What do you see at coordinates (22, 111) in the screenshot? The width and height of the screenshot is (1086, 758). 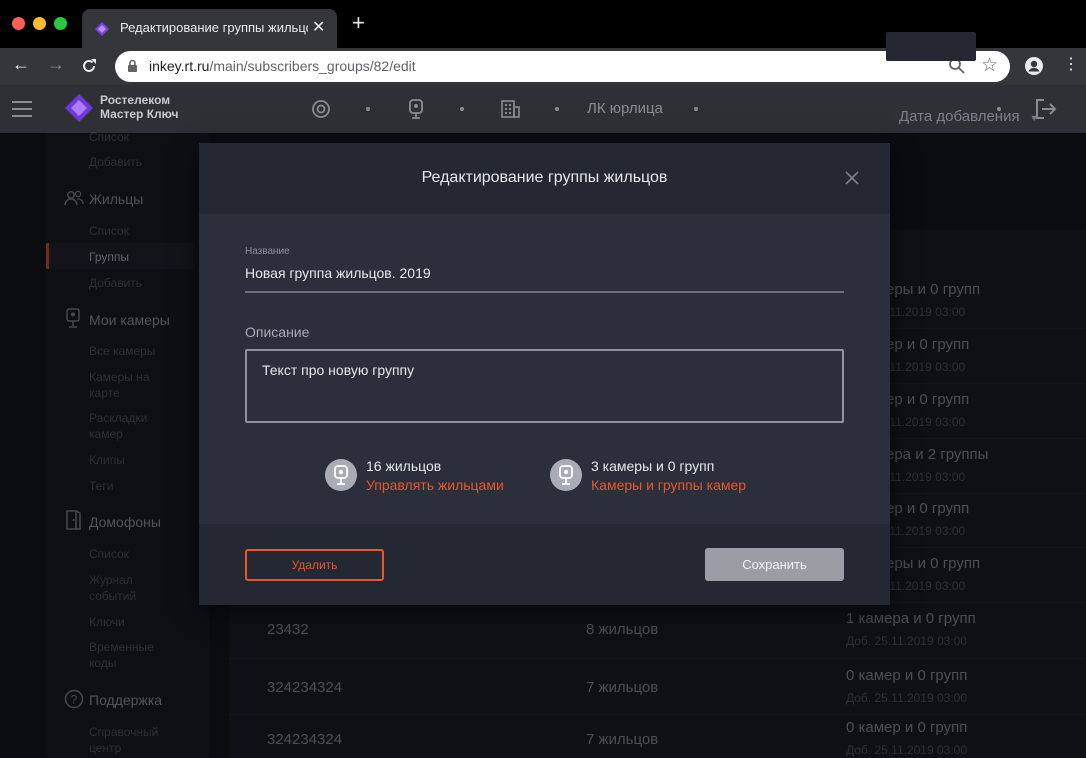 I see `hamburger-menu-icon` at bounding box center [22, 111].